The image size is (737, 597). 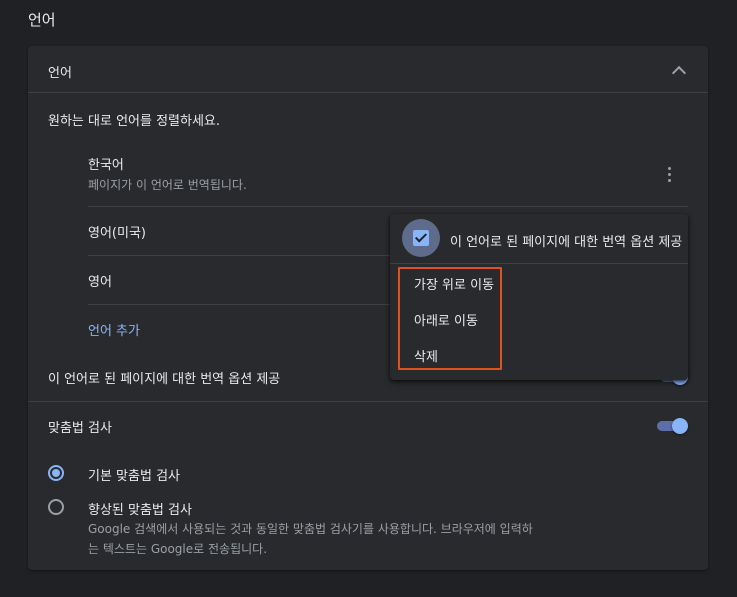 What do you see at coordinates (117, 233) in the screenshot?
I see `language-item-english-us: 영어(미국)` at bounding box center [117, 233].